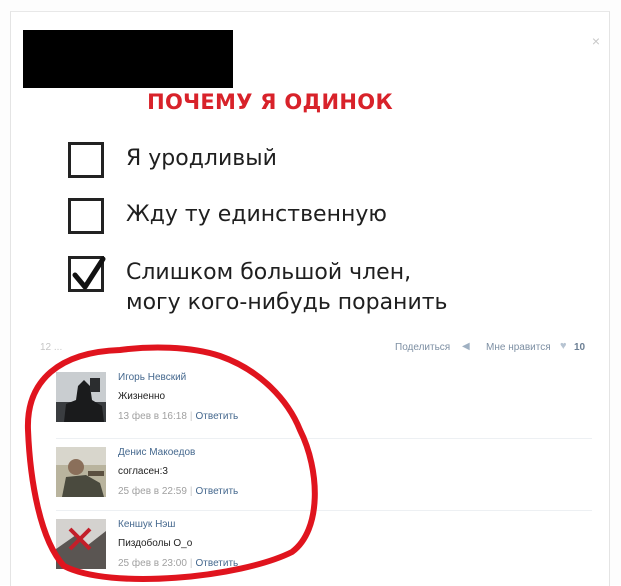 The width and height of the screenshot is (621, 586). I want to click on comment-meta: 13 фев в 16:18 | Ответить, so click(178, 416).